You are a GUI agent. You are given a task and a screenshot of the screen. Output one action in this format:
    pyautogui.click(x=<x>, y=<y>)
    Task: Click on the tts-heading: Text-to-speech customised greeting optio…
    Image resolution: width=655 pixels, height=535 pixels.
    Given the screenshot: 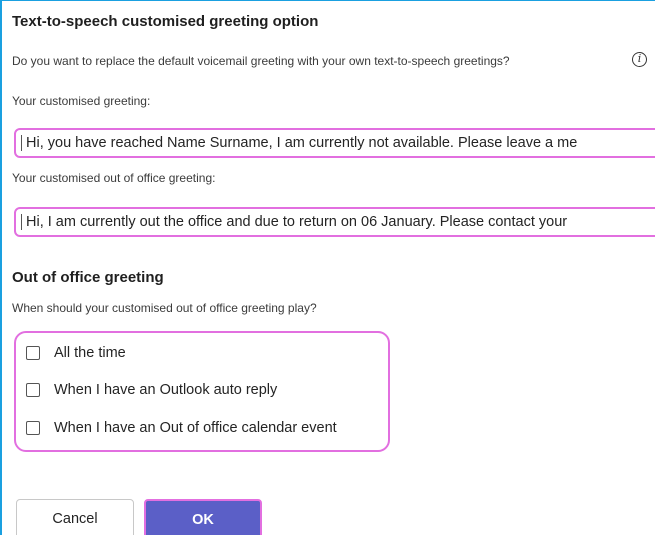 What is the action you would take?
    pyautogui.click(x=165, y=21)
    